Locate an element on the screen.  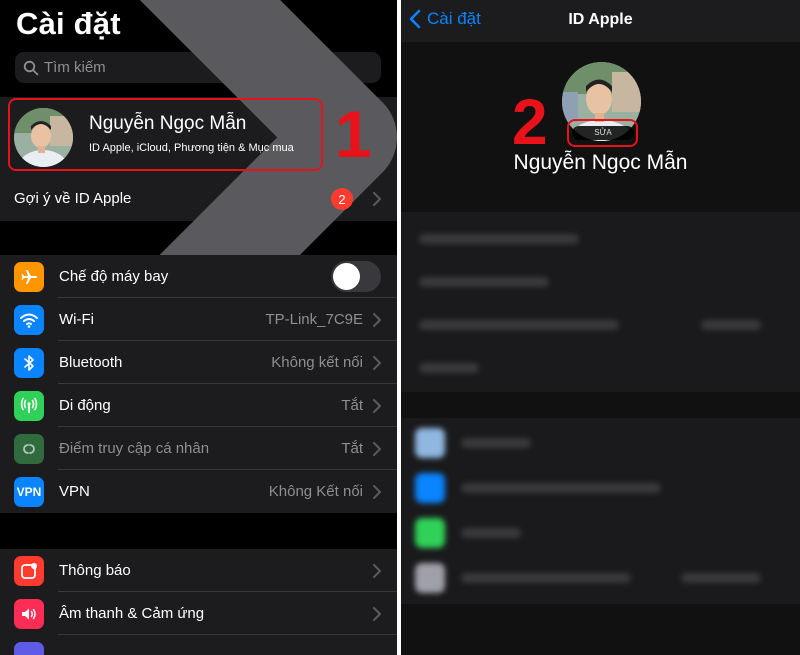
hotspot-row: Điểm truy cập cá nhân Tắt is located at coordinates (198, 448).